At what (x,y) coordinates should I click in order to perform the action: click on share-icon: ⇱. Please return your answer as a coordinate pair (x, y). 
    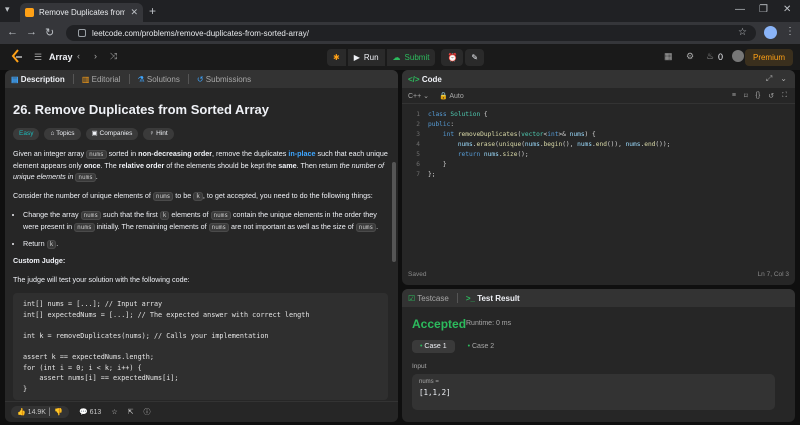
    Looking at the image, I should click on (131, 412).